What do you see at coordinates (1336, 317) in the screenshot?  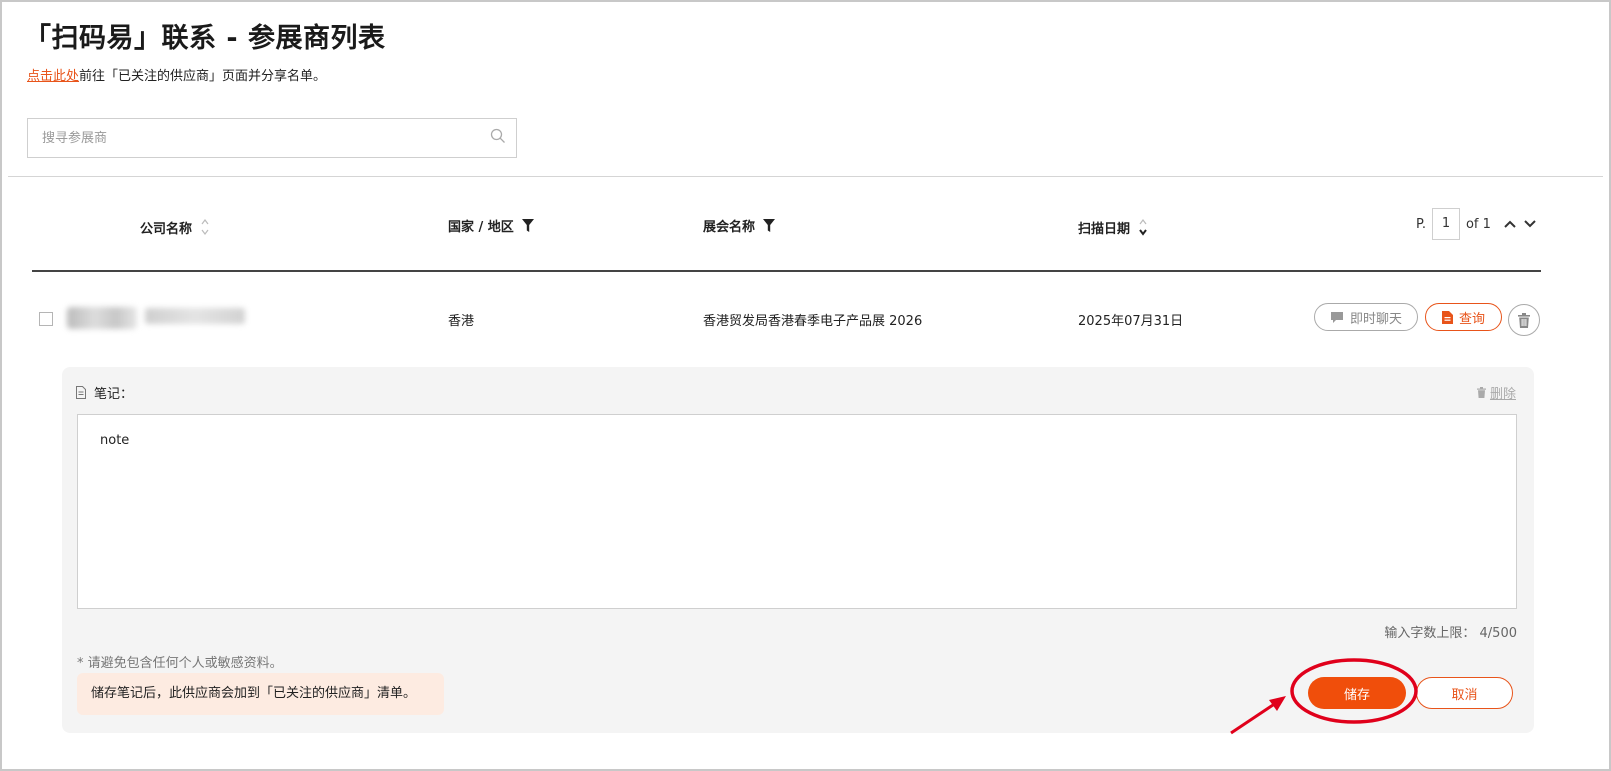 I see `chat-bubble-icon` at bounding box center [1336, 317].